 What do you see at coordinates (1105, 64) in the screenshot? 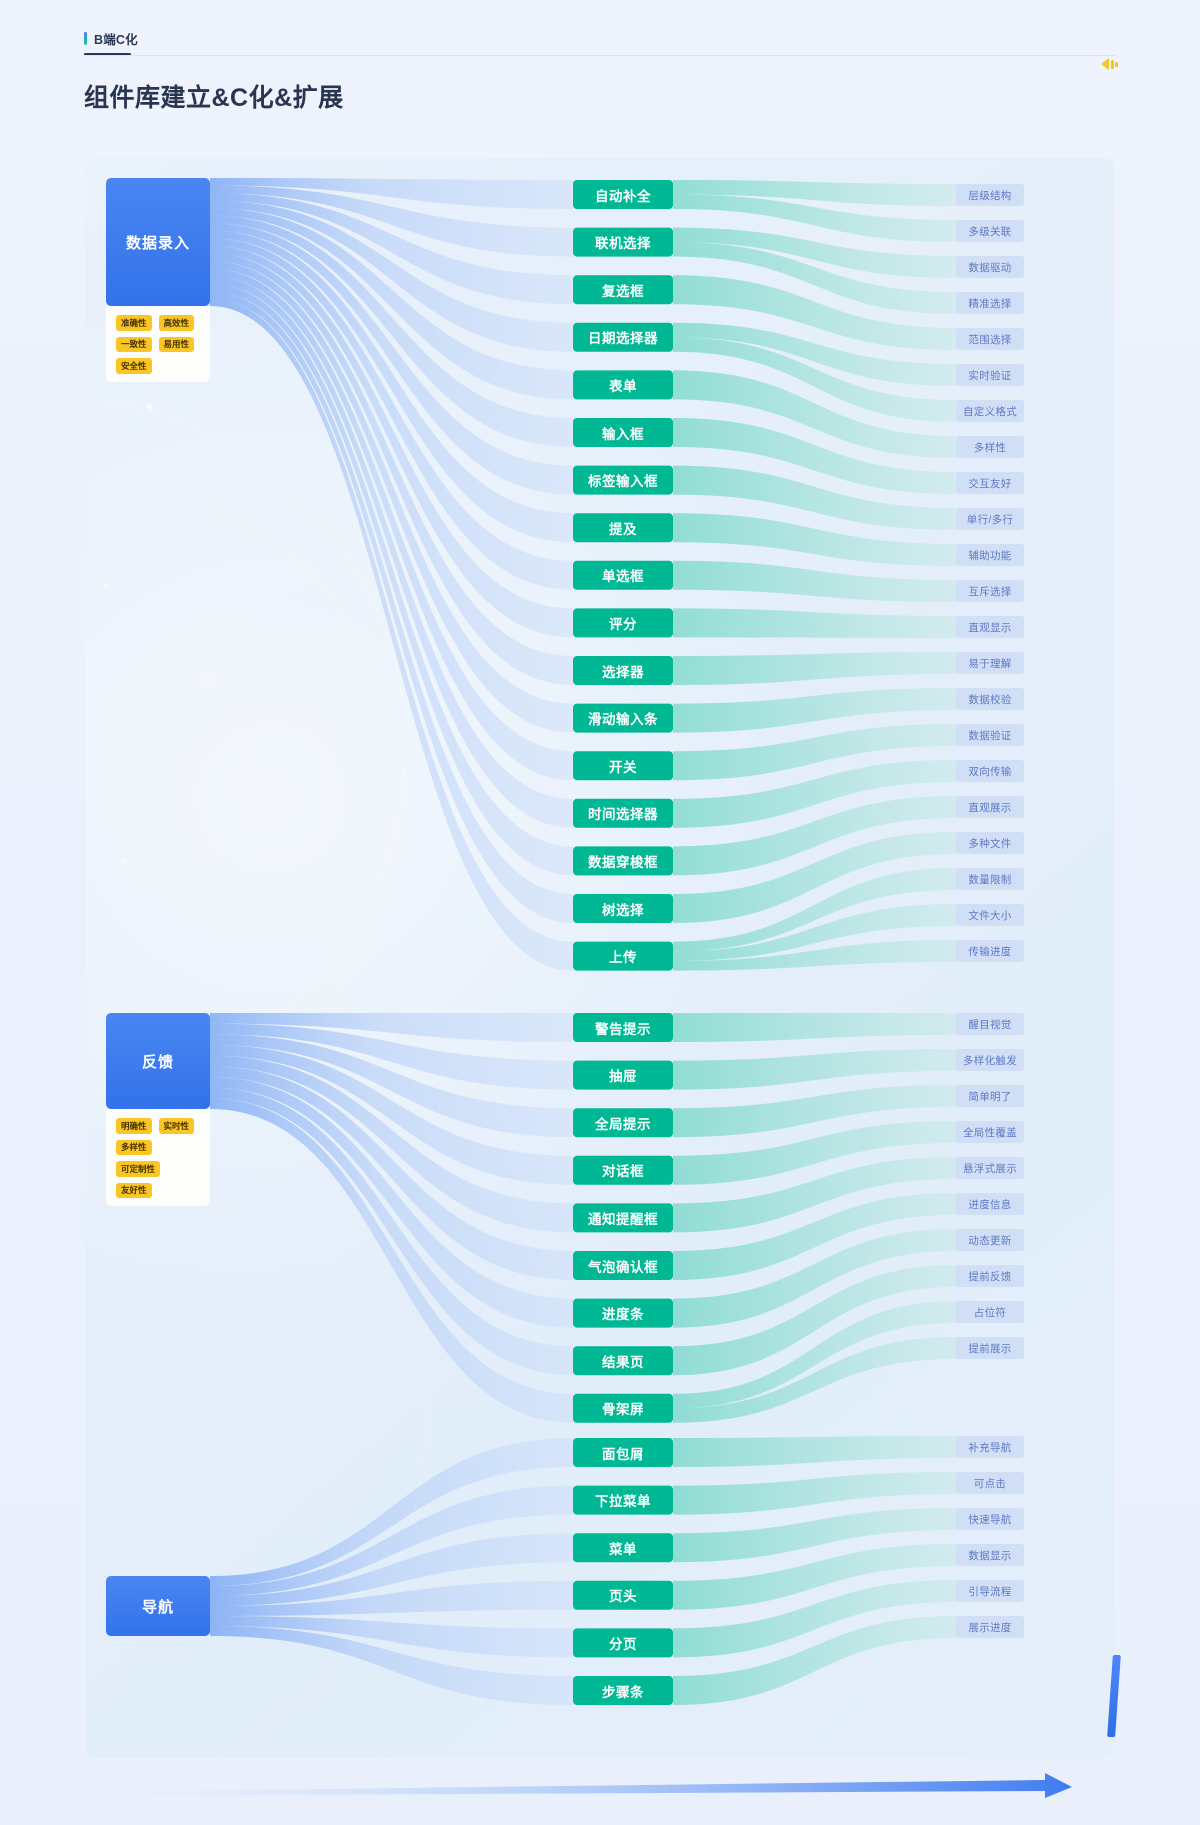
I see `volume-icon` at bounding box center [1105, 64].